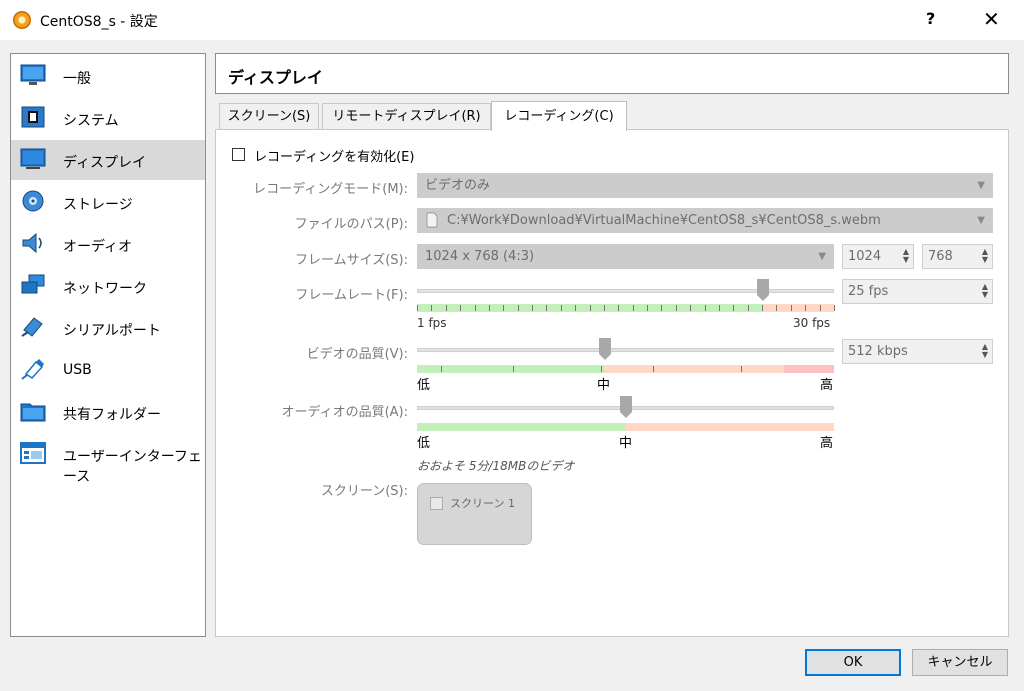 Image resolution: width=1024 pixels, height=691 pixels. Describe the element at coordinates (238, 154) in the screenshot. I see `enable-recording-checkbox` at that location.